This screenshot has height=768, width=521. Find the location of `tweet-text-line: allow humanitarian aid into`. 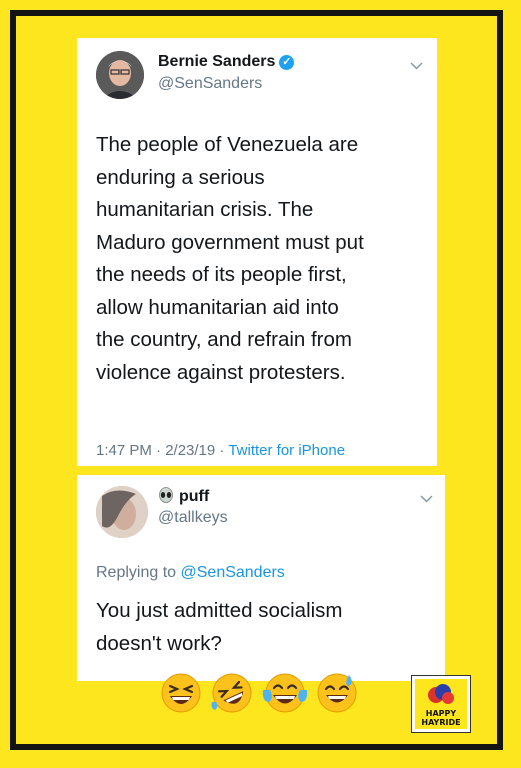

tweet-text-line: allow humanitarian aid into is located at coordinates (217, 307).